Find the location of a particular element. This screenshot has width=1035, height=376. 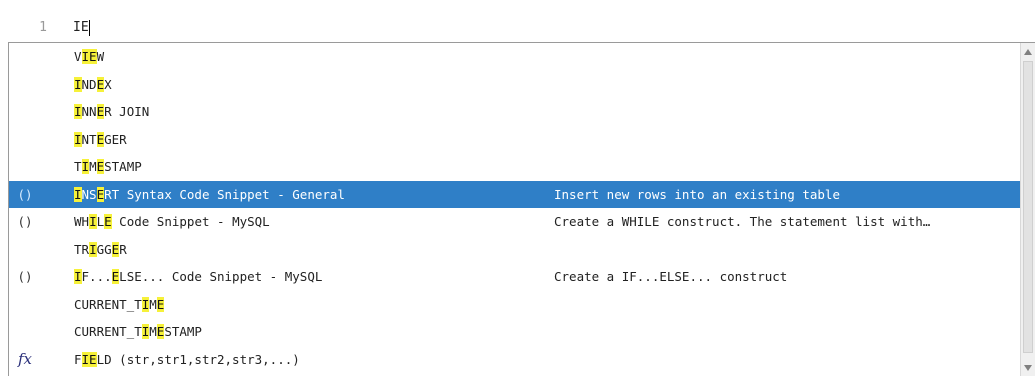

autocomplete-item: CURRENT_TIME is located at coordinates (515, 305).